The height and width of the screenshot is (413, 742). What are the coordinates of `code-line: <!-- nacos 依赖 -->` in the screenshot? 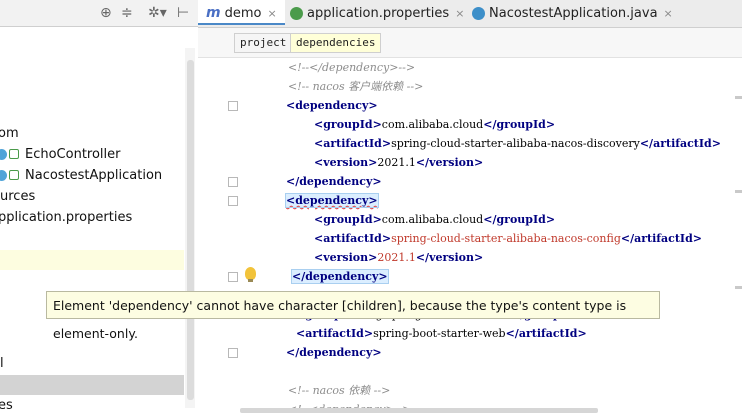 It's located at (339, 390).